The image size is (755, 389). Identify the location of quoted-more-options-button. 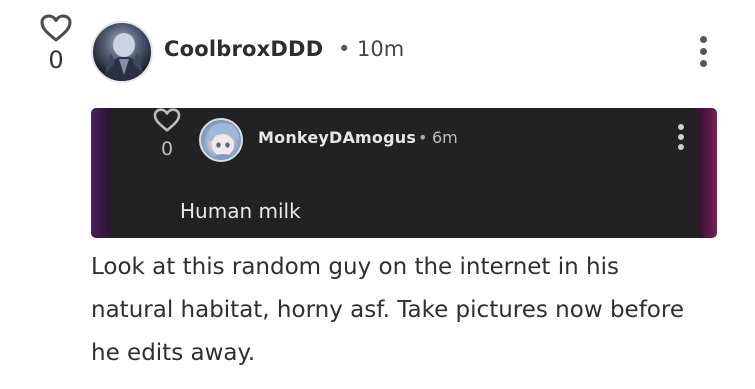
(681, 139).